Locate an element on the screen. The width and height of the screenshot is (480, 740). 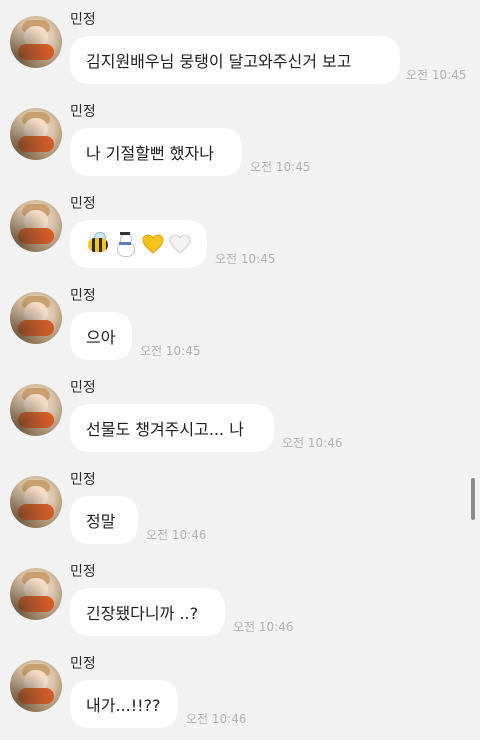
message-row: 민정 정말 오전 10:46 is located at coordinates (240, 506).